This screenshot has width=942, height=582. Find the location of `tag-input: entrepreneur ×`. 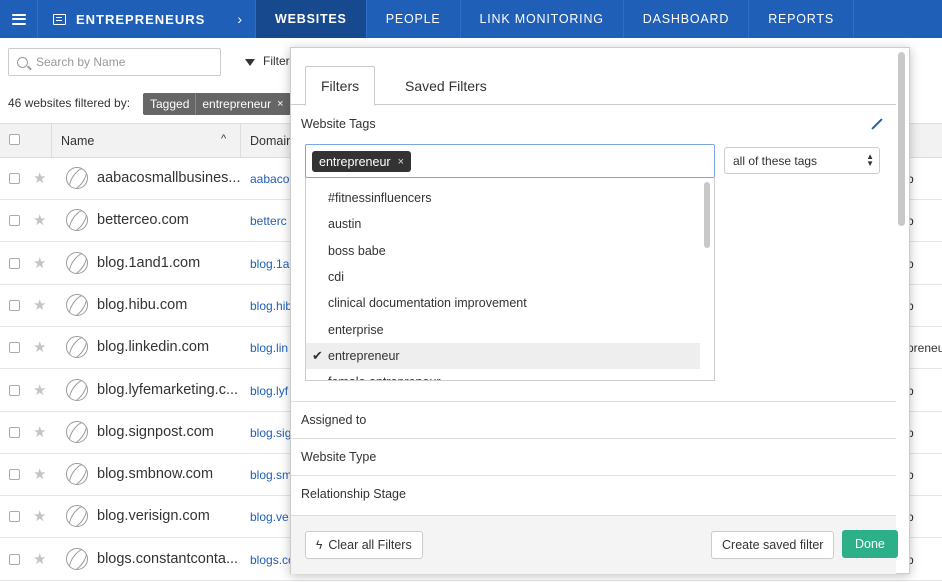

tag-input: entrepreneur × is located at coordinates (510, 161).